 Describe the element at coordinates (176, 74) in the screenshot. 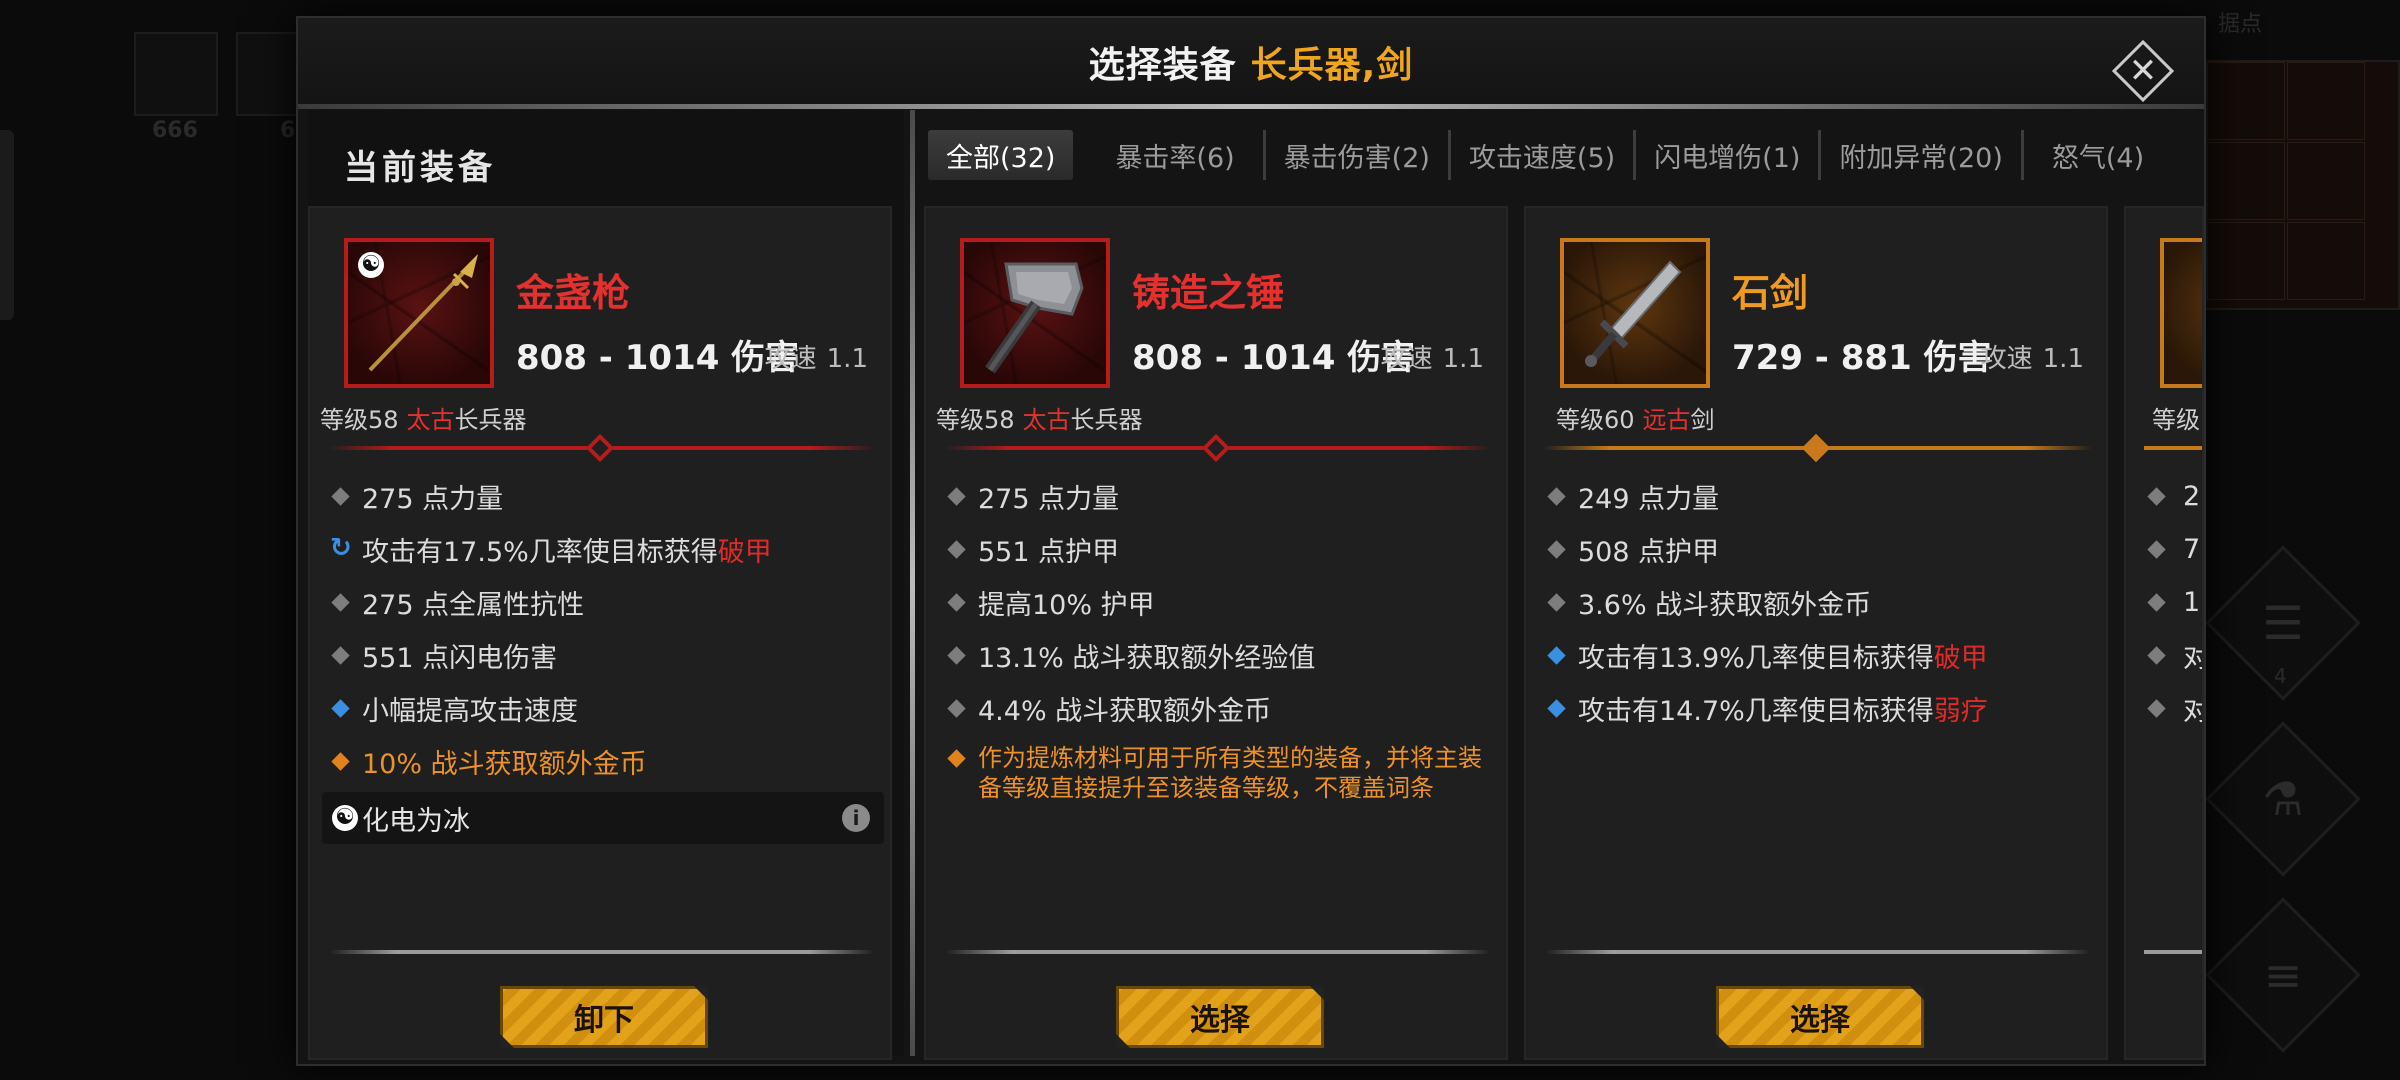

I see `bg-skill-slot` at that location.